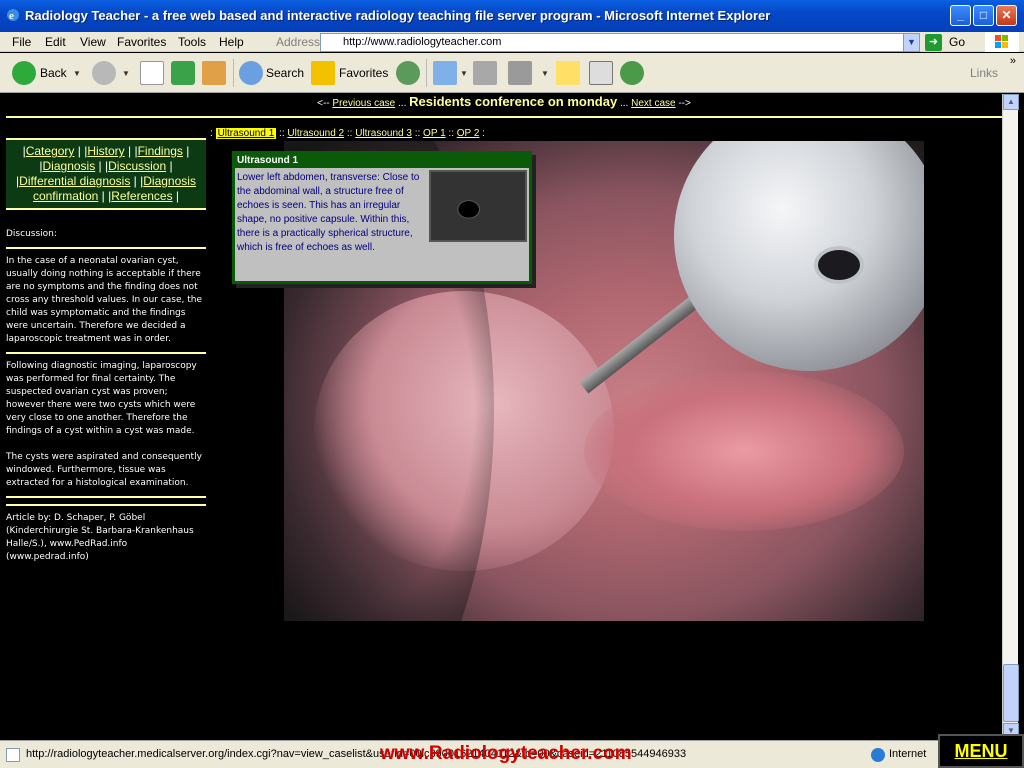  I want to click on research-icon, so click(601, 73).